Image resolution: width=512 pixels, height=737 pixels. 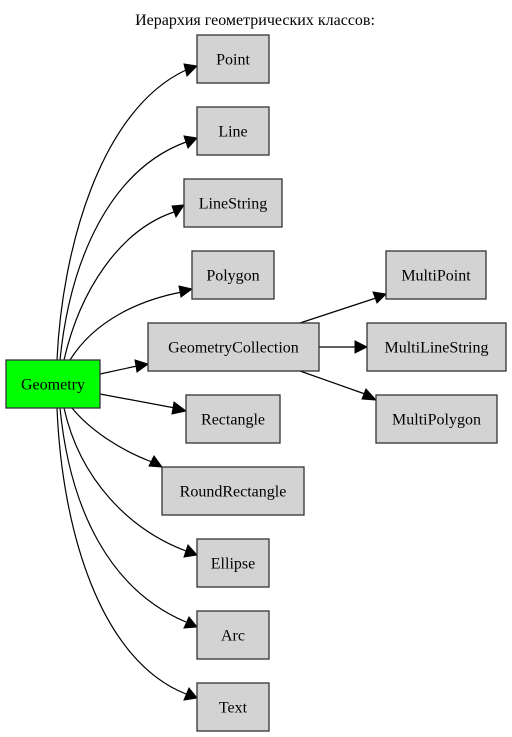 I want to click on node-label: LineString, so click(x=233, y=204).